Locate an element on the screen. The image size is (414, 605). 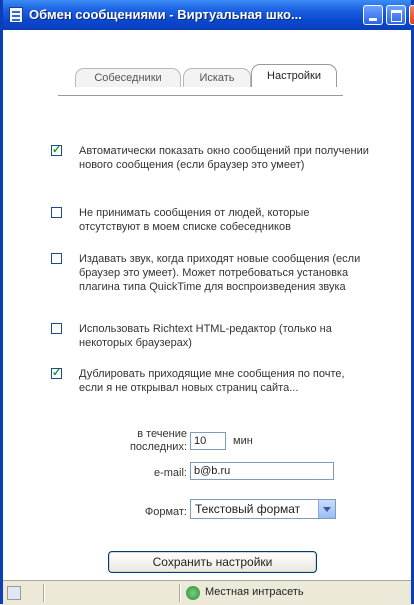
tab-settings: Настройки is located at coordinates (294, 75).